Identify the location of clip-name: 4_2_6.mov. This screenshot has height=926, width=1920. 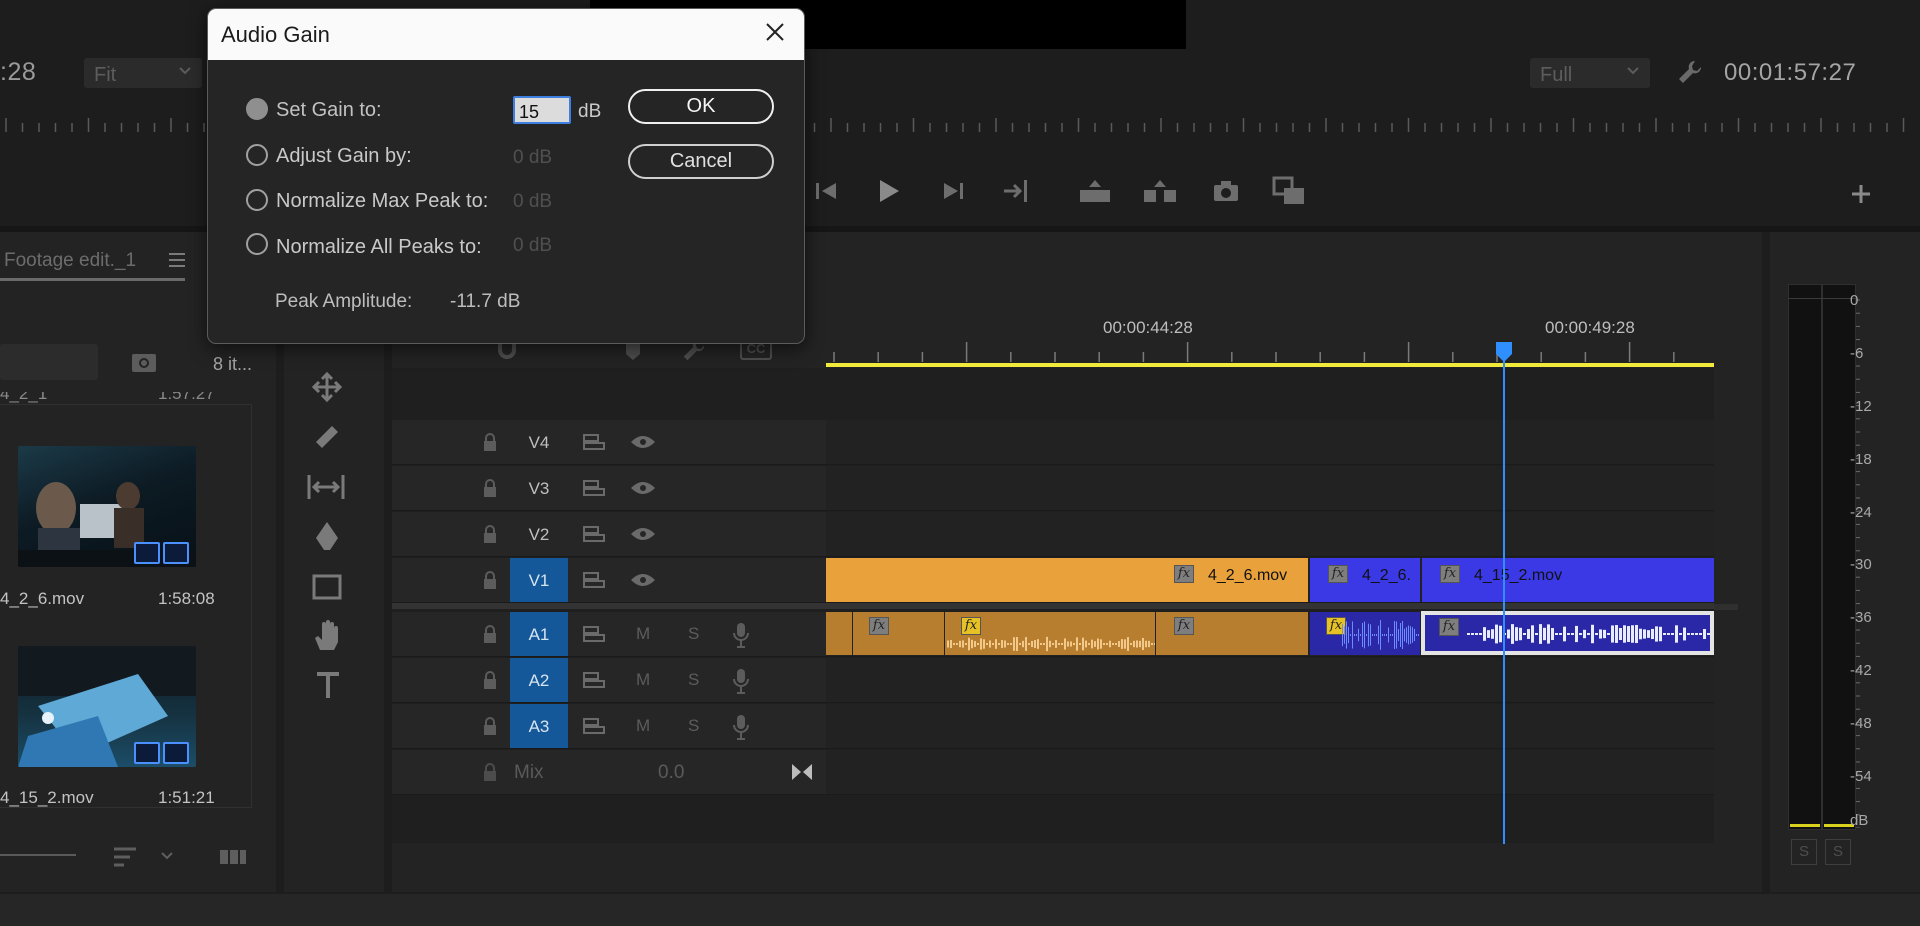
(42, 599).